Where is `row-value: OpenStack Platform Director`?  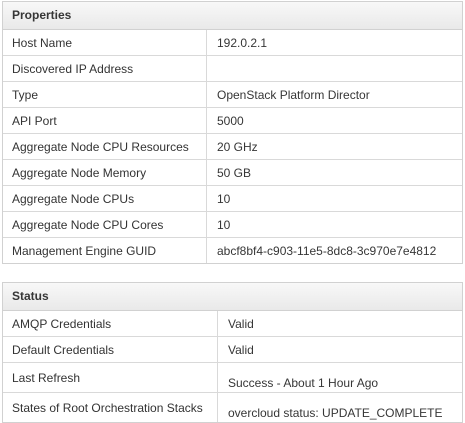 row-value: OpenStack Platform Director is located at coordinates (334, 94).